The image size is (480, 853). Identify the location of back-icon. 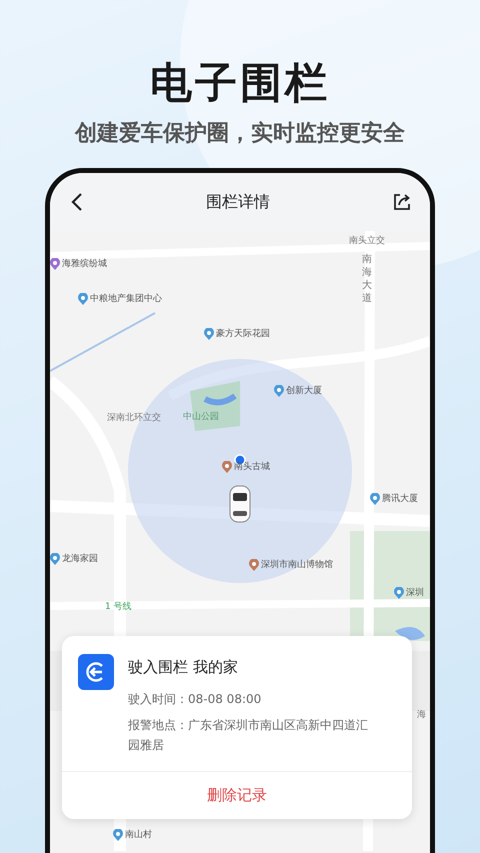
(77, 202).